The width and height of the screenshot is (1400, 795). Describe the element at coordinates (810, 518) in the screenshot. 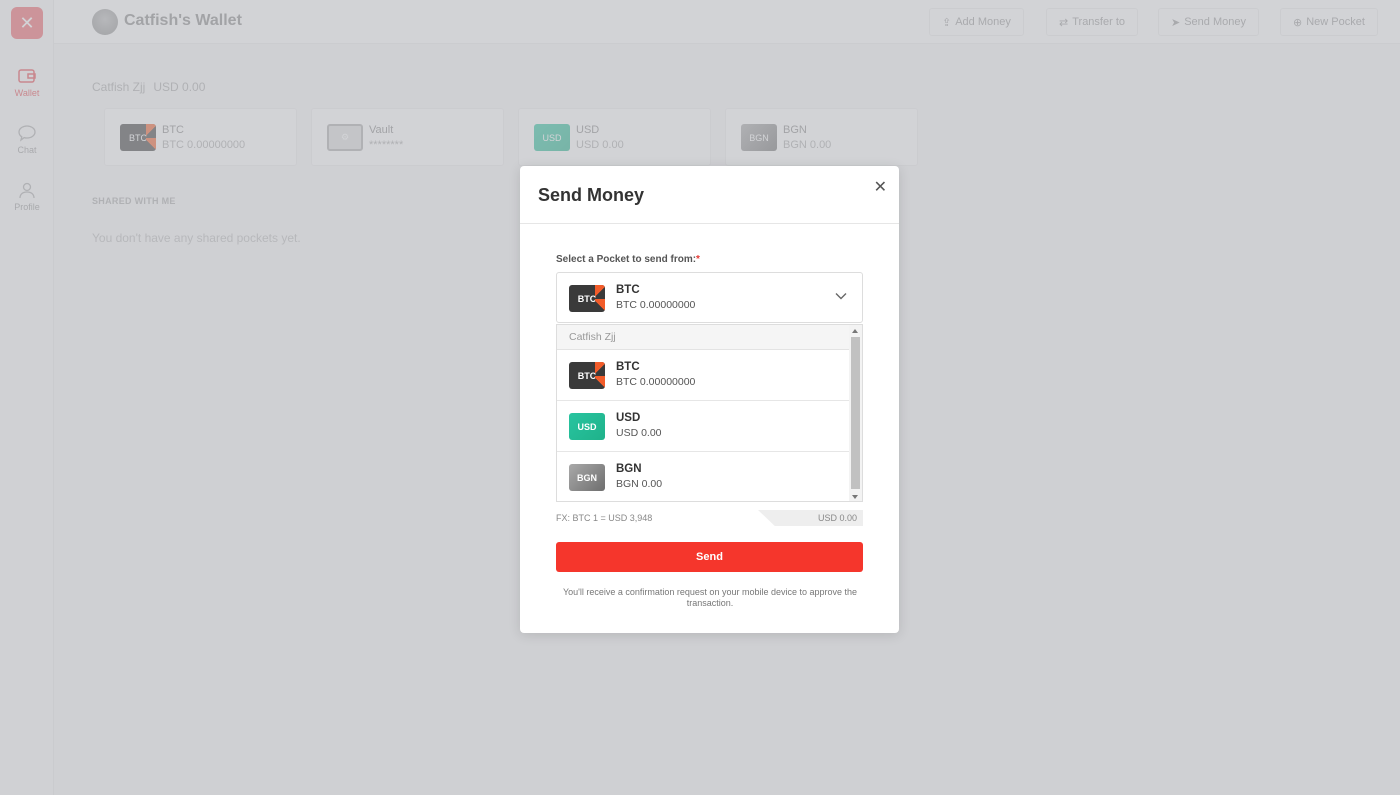

I see `converted-amount: USD 0.00` at that location.